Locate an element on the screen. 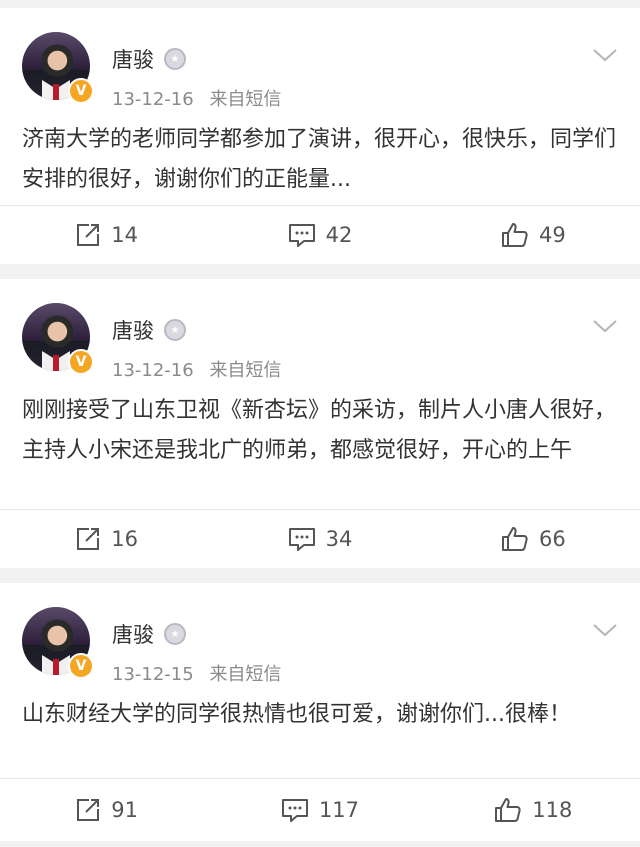  post-meta: 13-12-15 来自短信 is located at coordinates (196, 673).